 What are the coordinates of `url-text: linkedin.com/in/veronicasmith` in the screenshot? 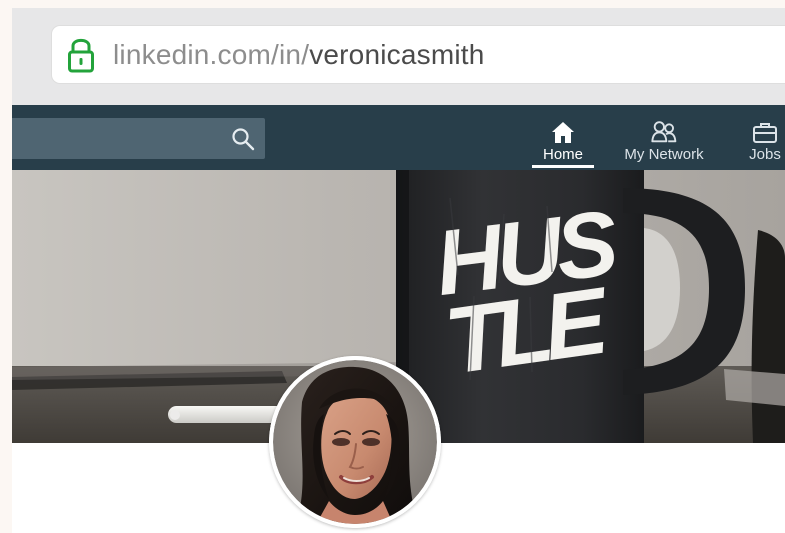 It's located at (299, 55).